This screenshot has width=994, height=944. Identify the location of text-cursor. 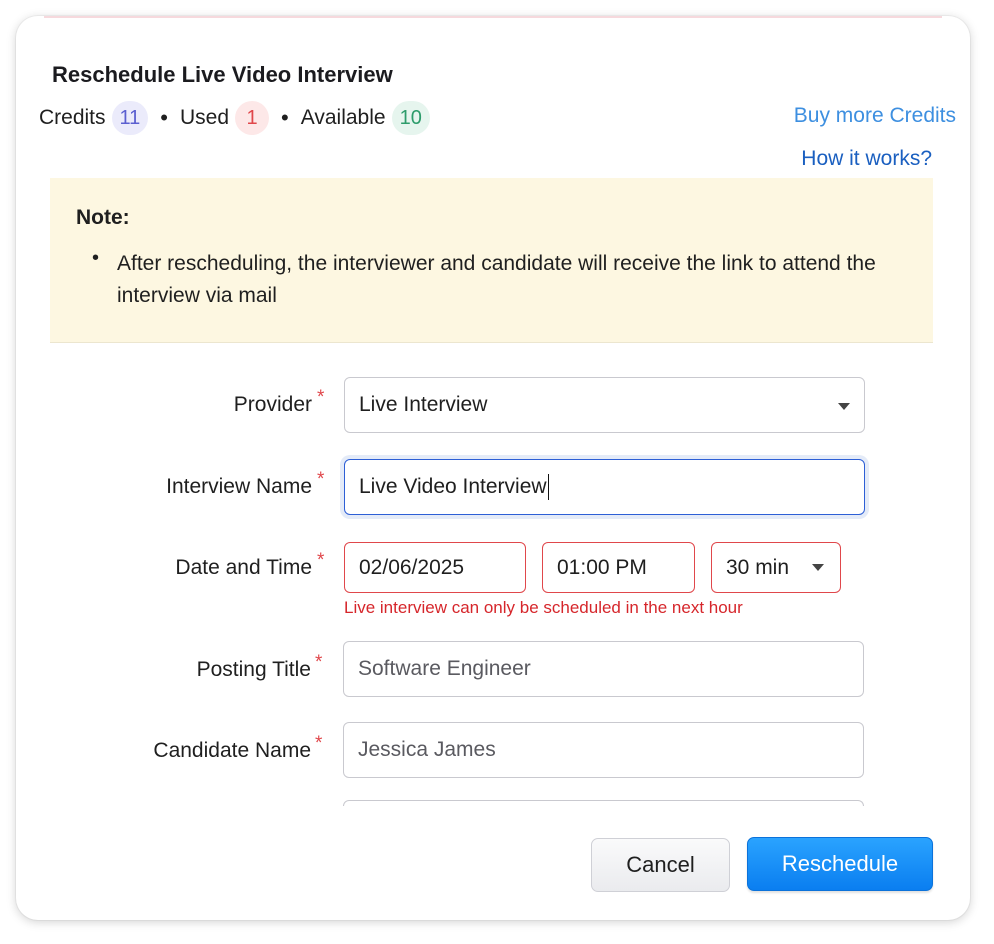
(548, 487).